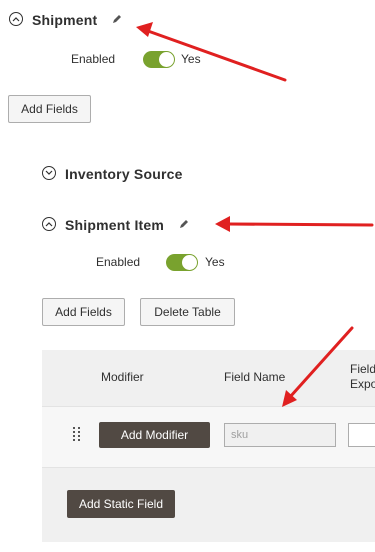 The height and width of the screenshot is (552, 375). I want to click on shipment-item-title: Shipment Item, so click(114, 225).